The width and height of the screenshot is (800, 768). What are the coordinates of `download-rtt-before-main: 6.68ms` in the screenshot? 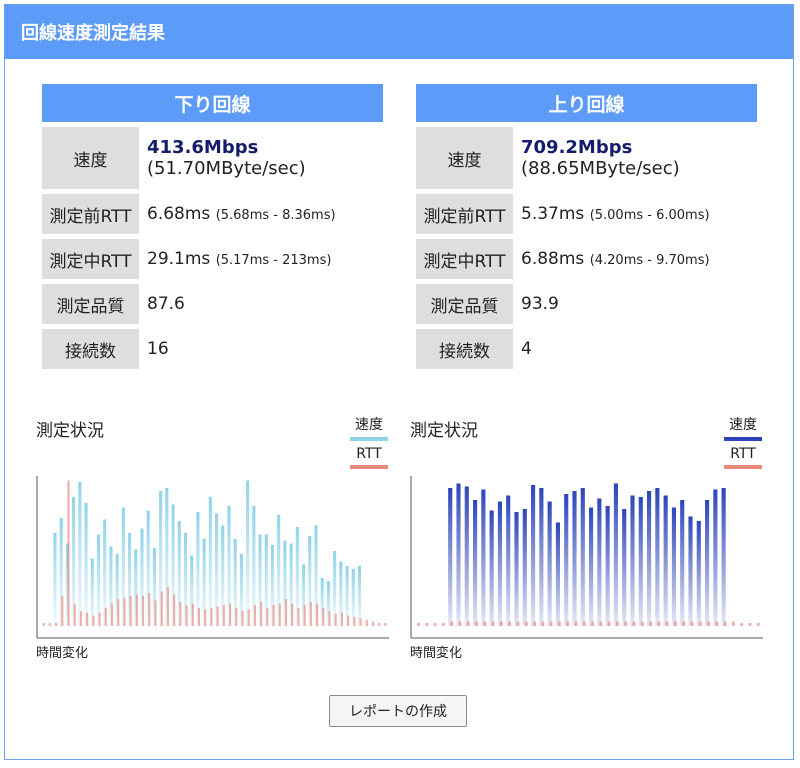 It's located at (179, 214).